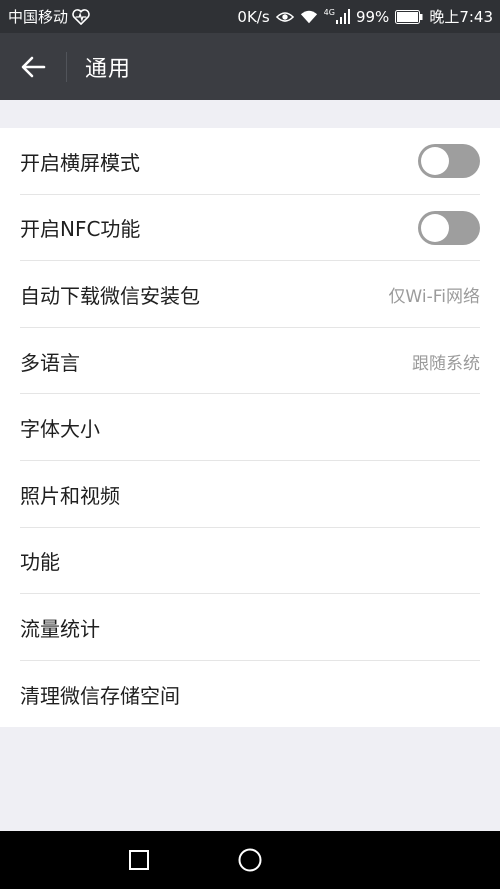 The height and width of the screenshot is (889, 500). I want to click on setting-auto-download: 自动下载微信安装包 仅Wi-Fi网络, so click(250, 294).